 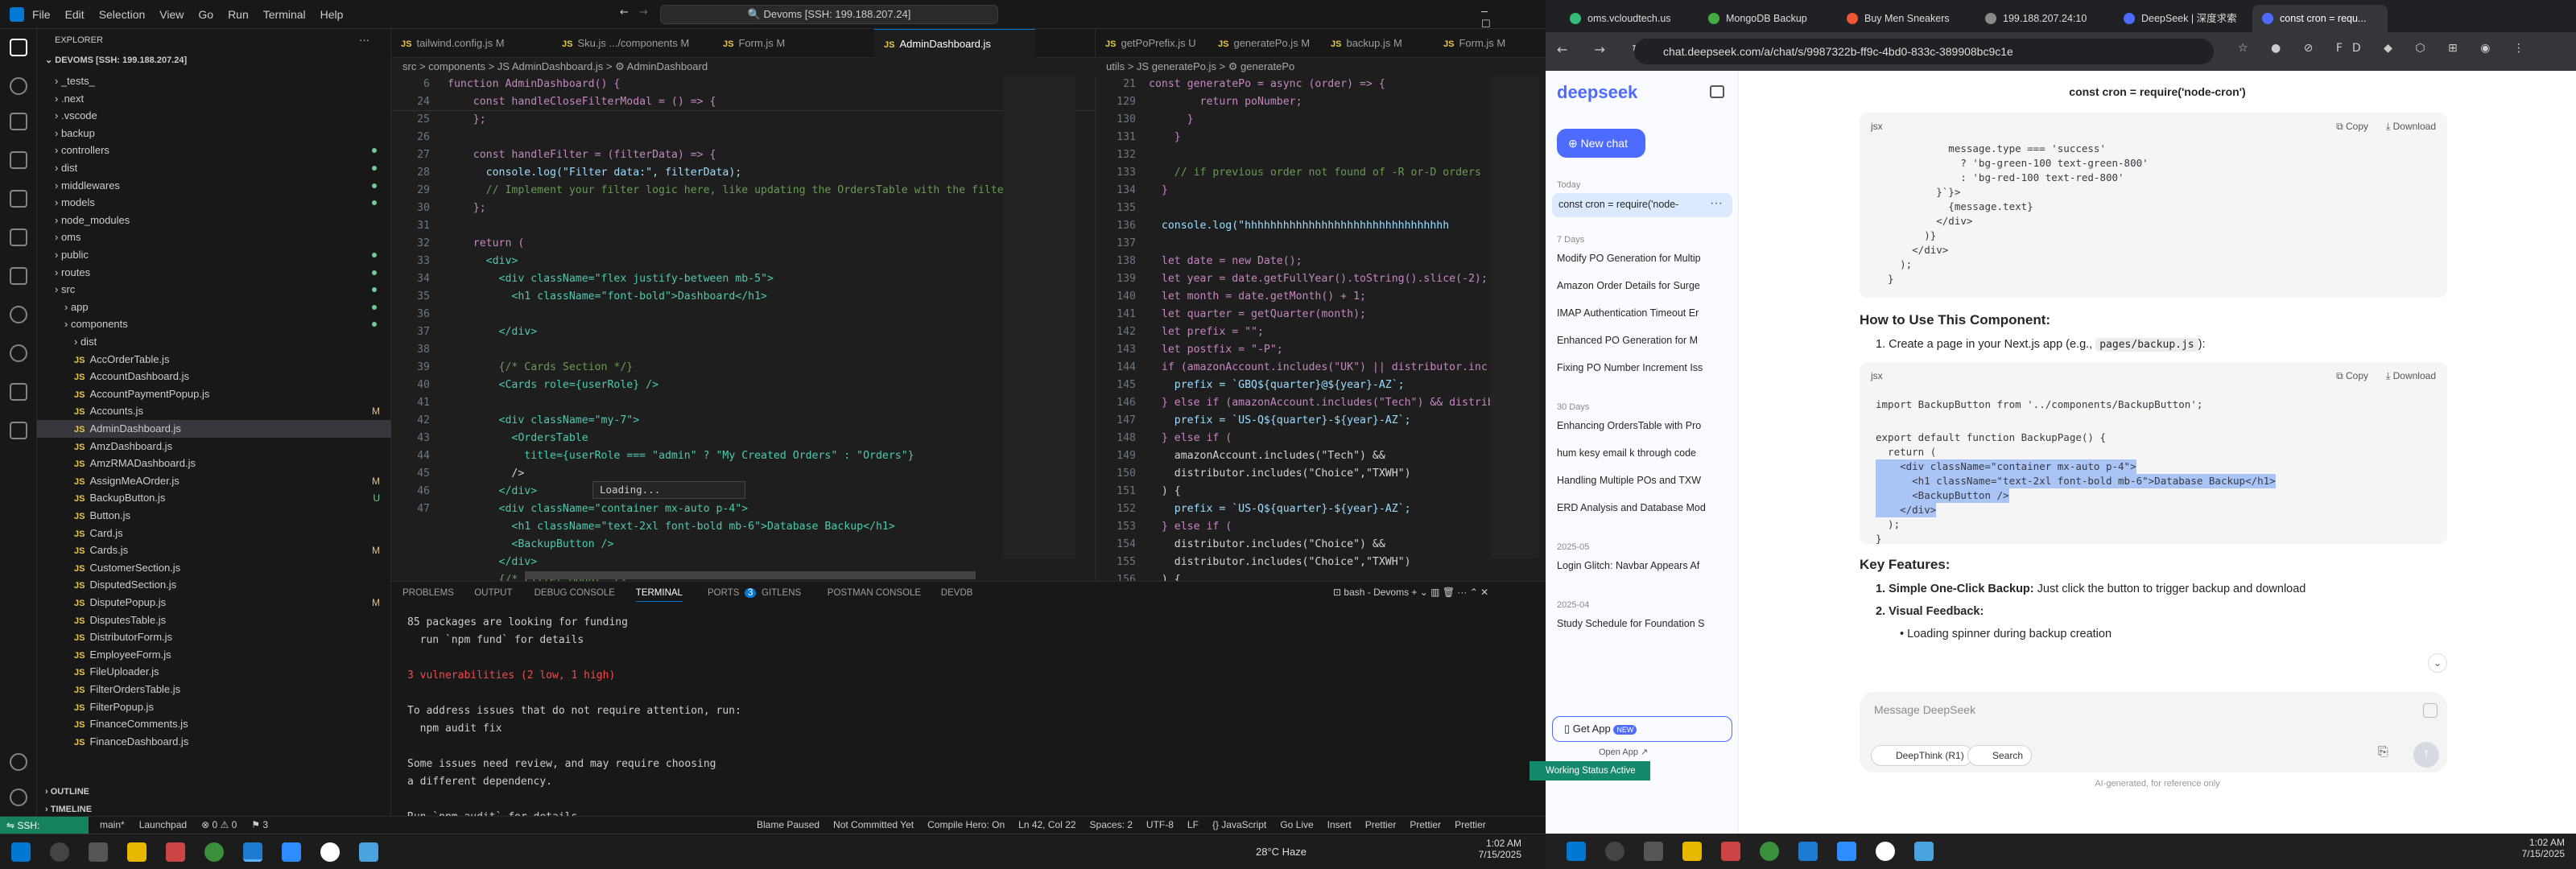 I want to click on paperclip-icon: ⎘, so click(x=2383, y=752).